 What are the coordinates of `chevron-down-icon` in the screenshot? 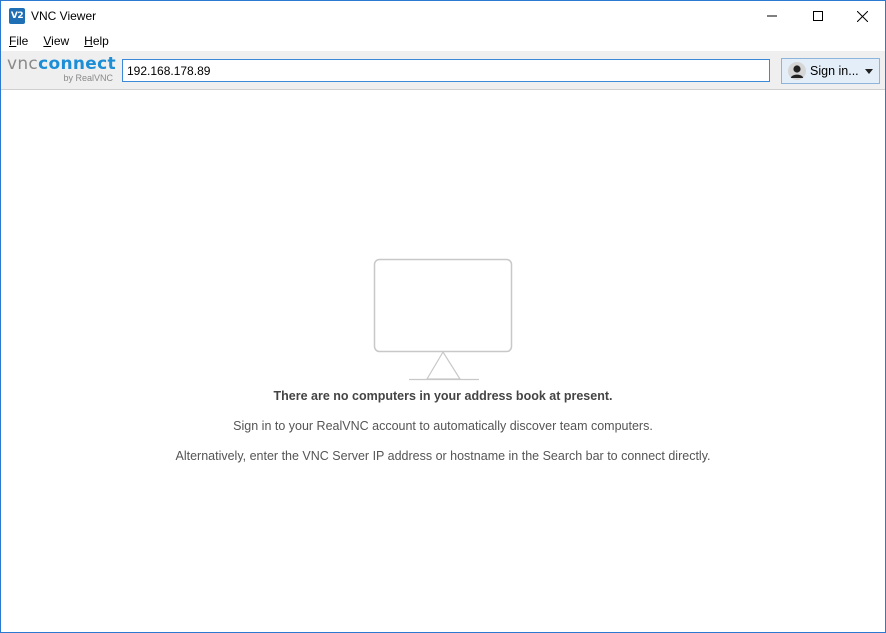 It's located at (869, 71).